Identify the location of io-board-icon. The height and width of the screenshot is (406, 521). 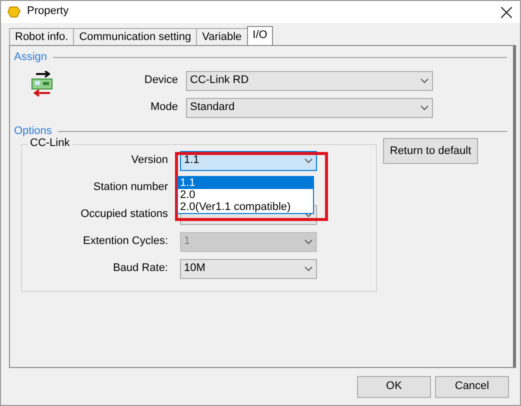
(42, 84).